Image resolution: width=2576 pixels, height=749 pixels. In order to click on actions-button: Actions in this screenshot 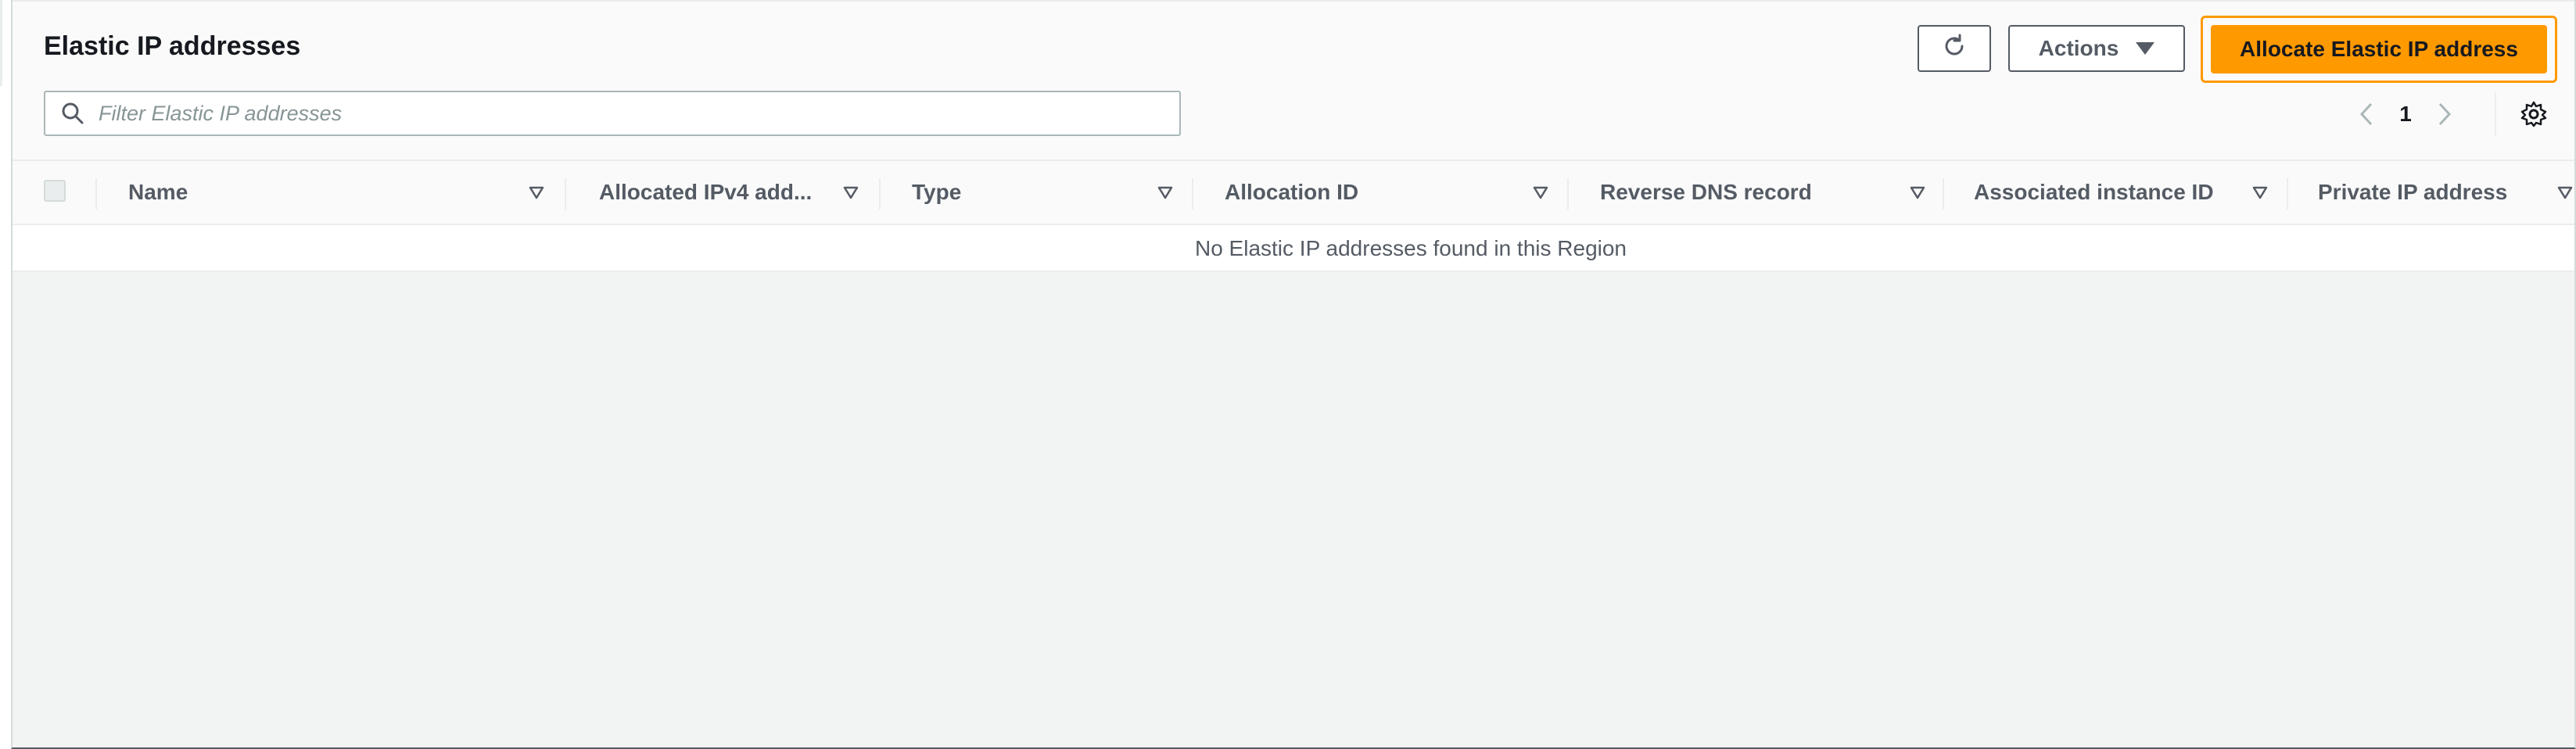, I will do `click(2096, 48)`.